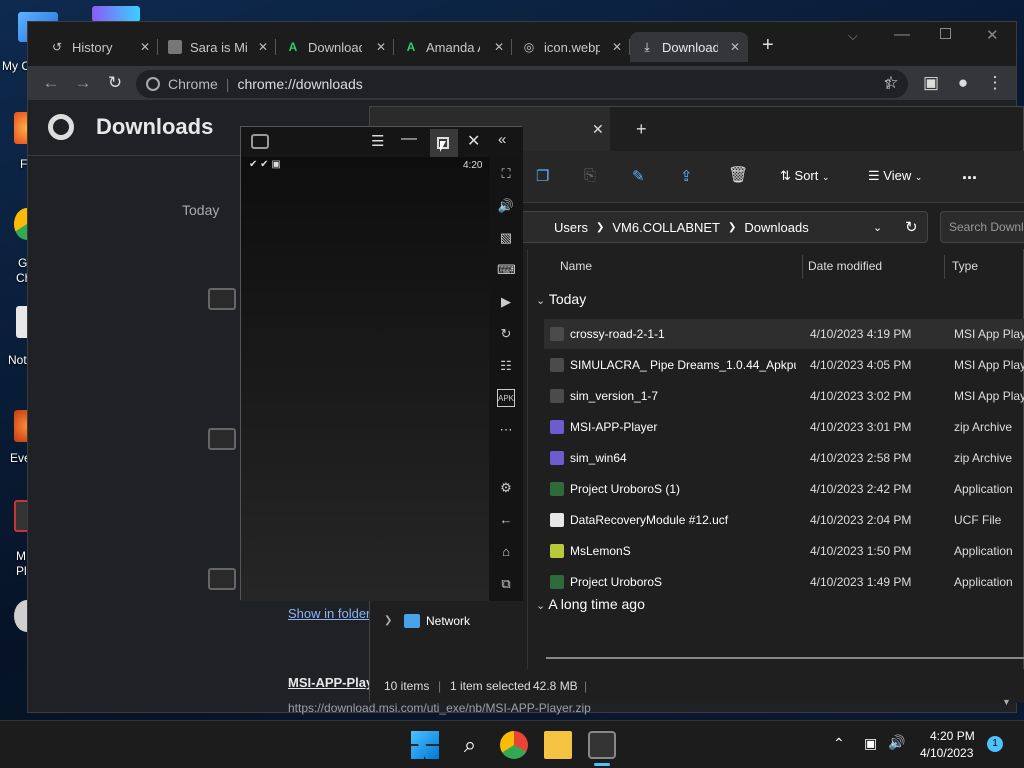 This screenshot has width=1024, height=768. I want to click on clock-time: 4:20 PM, so click(952, 736).